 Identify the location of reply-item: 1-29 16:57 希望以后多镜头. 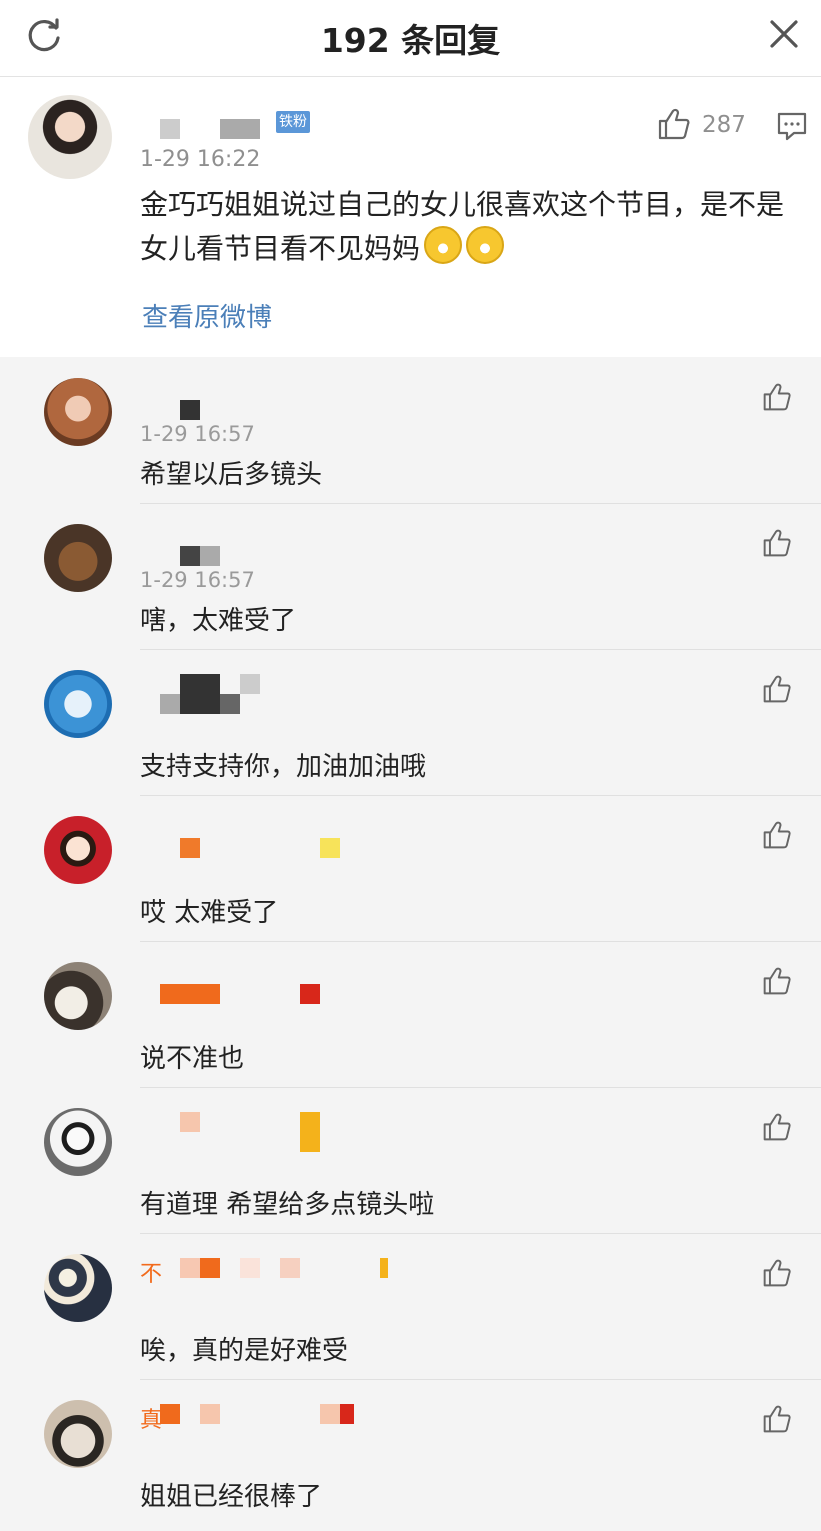
(410, 431).